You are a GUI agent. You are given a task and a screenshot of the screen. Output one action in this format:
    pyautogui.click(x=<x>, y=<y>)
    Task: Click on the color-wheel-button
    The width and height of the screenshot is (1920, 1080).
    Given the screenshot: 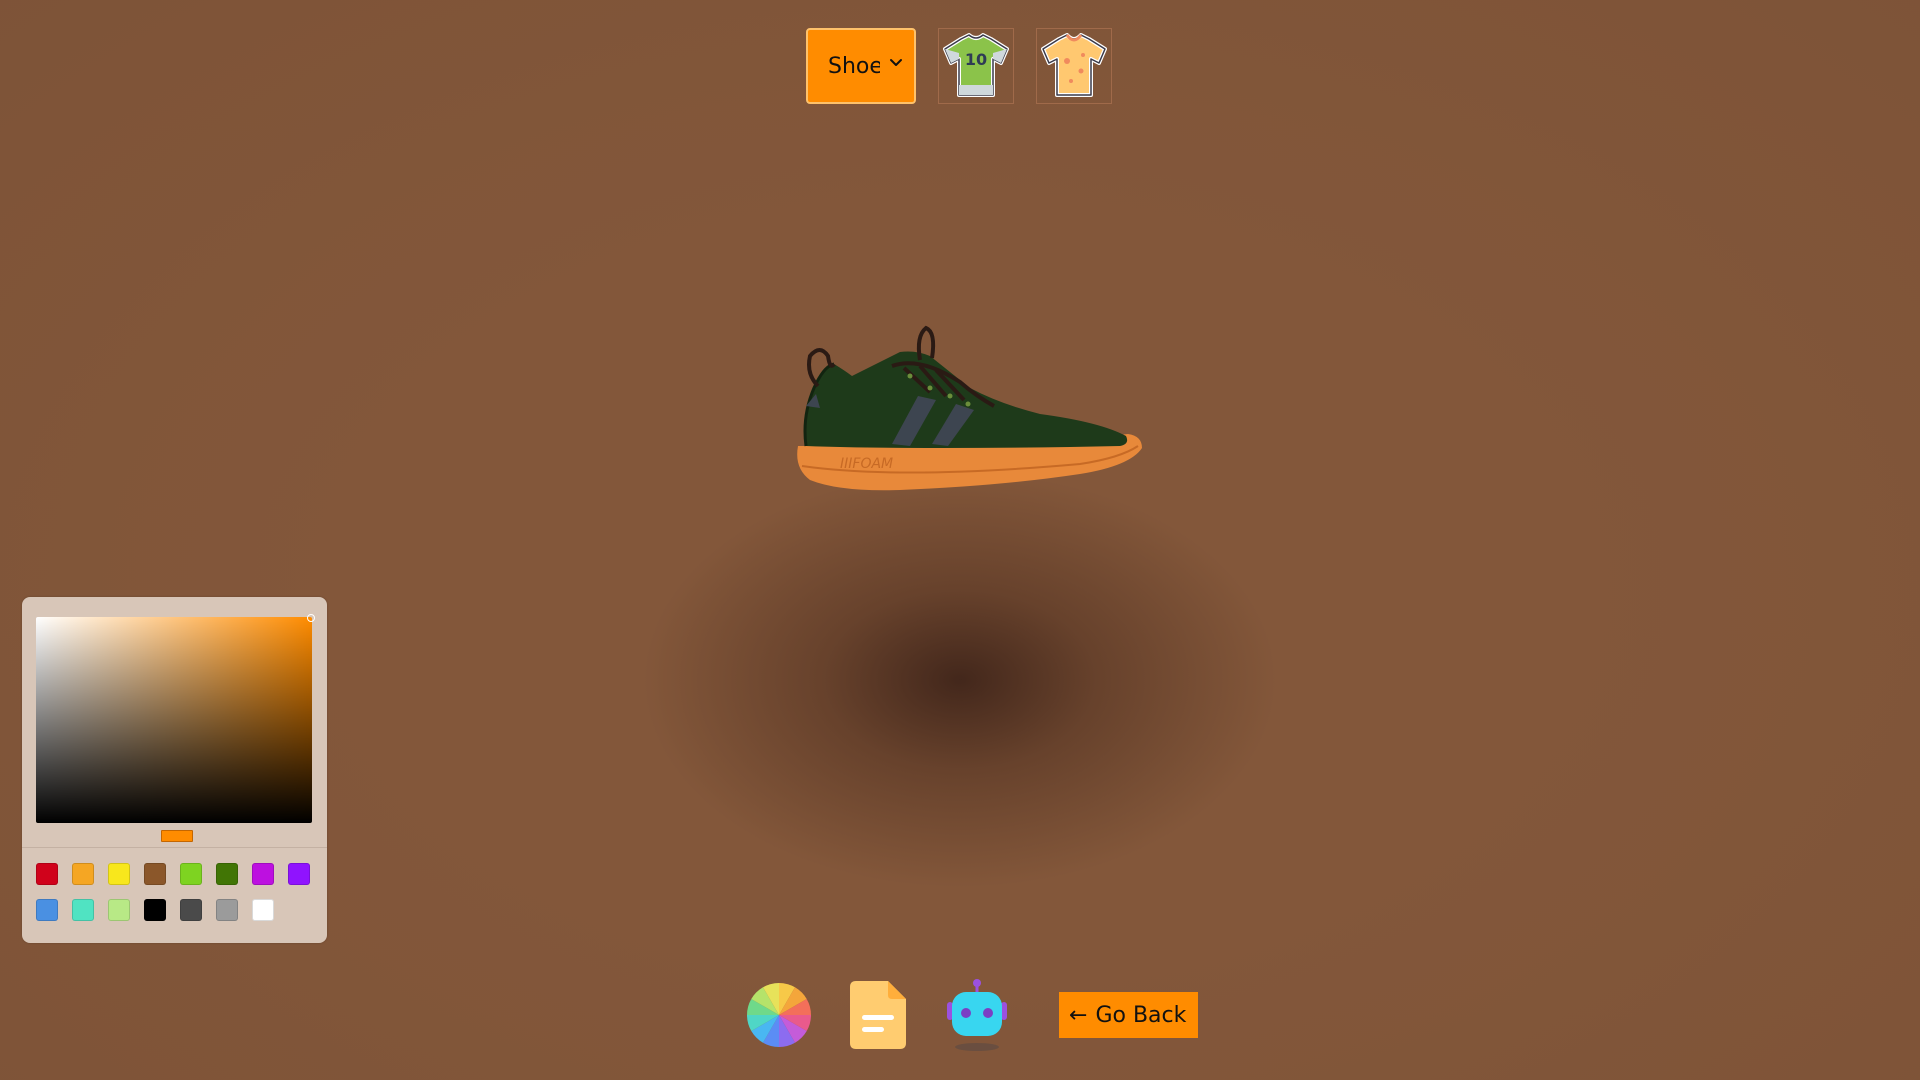 What is the action you would take?
    pyautogui.click(x=779, y=1015)
    